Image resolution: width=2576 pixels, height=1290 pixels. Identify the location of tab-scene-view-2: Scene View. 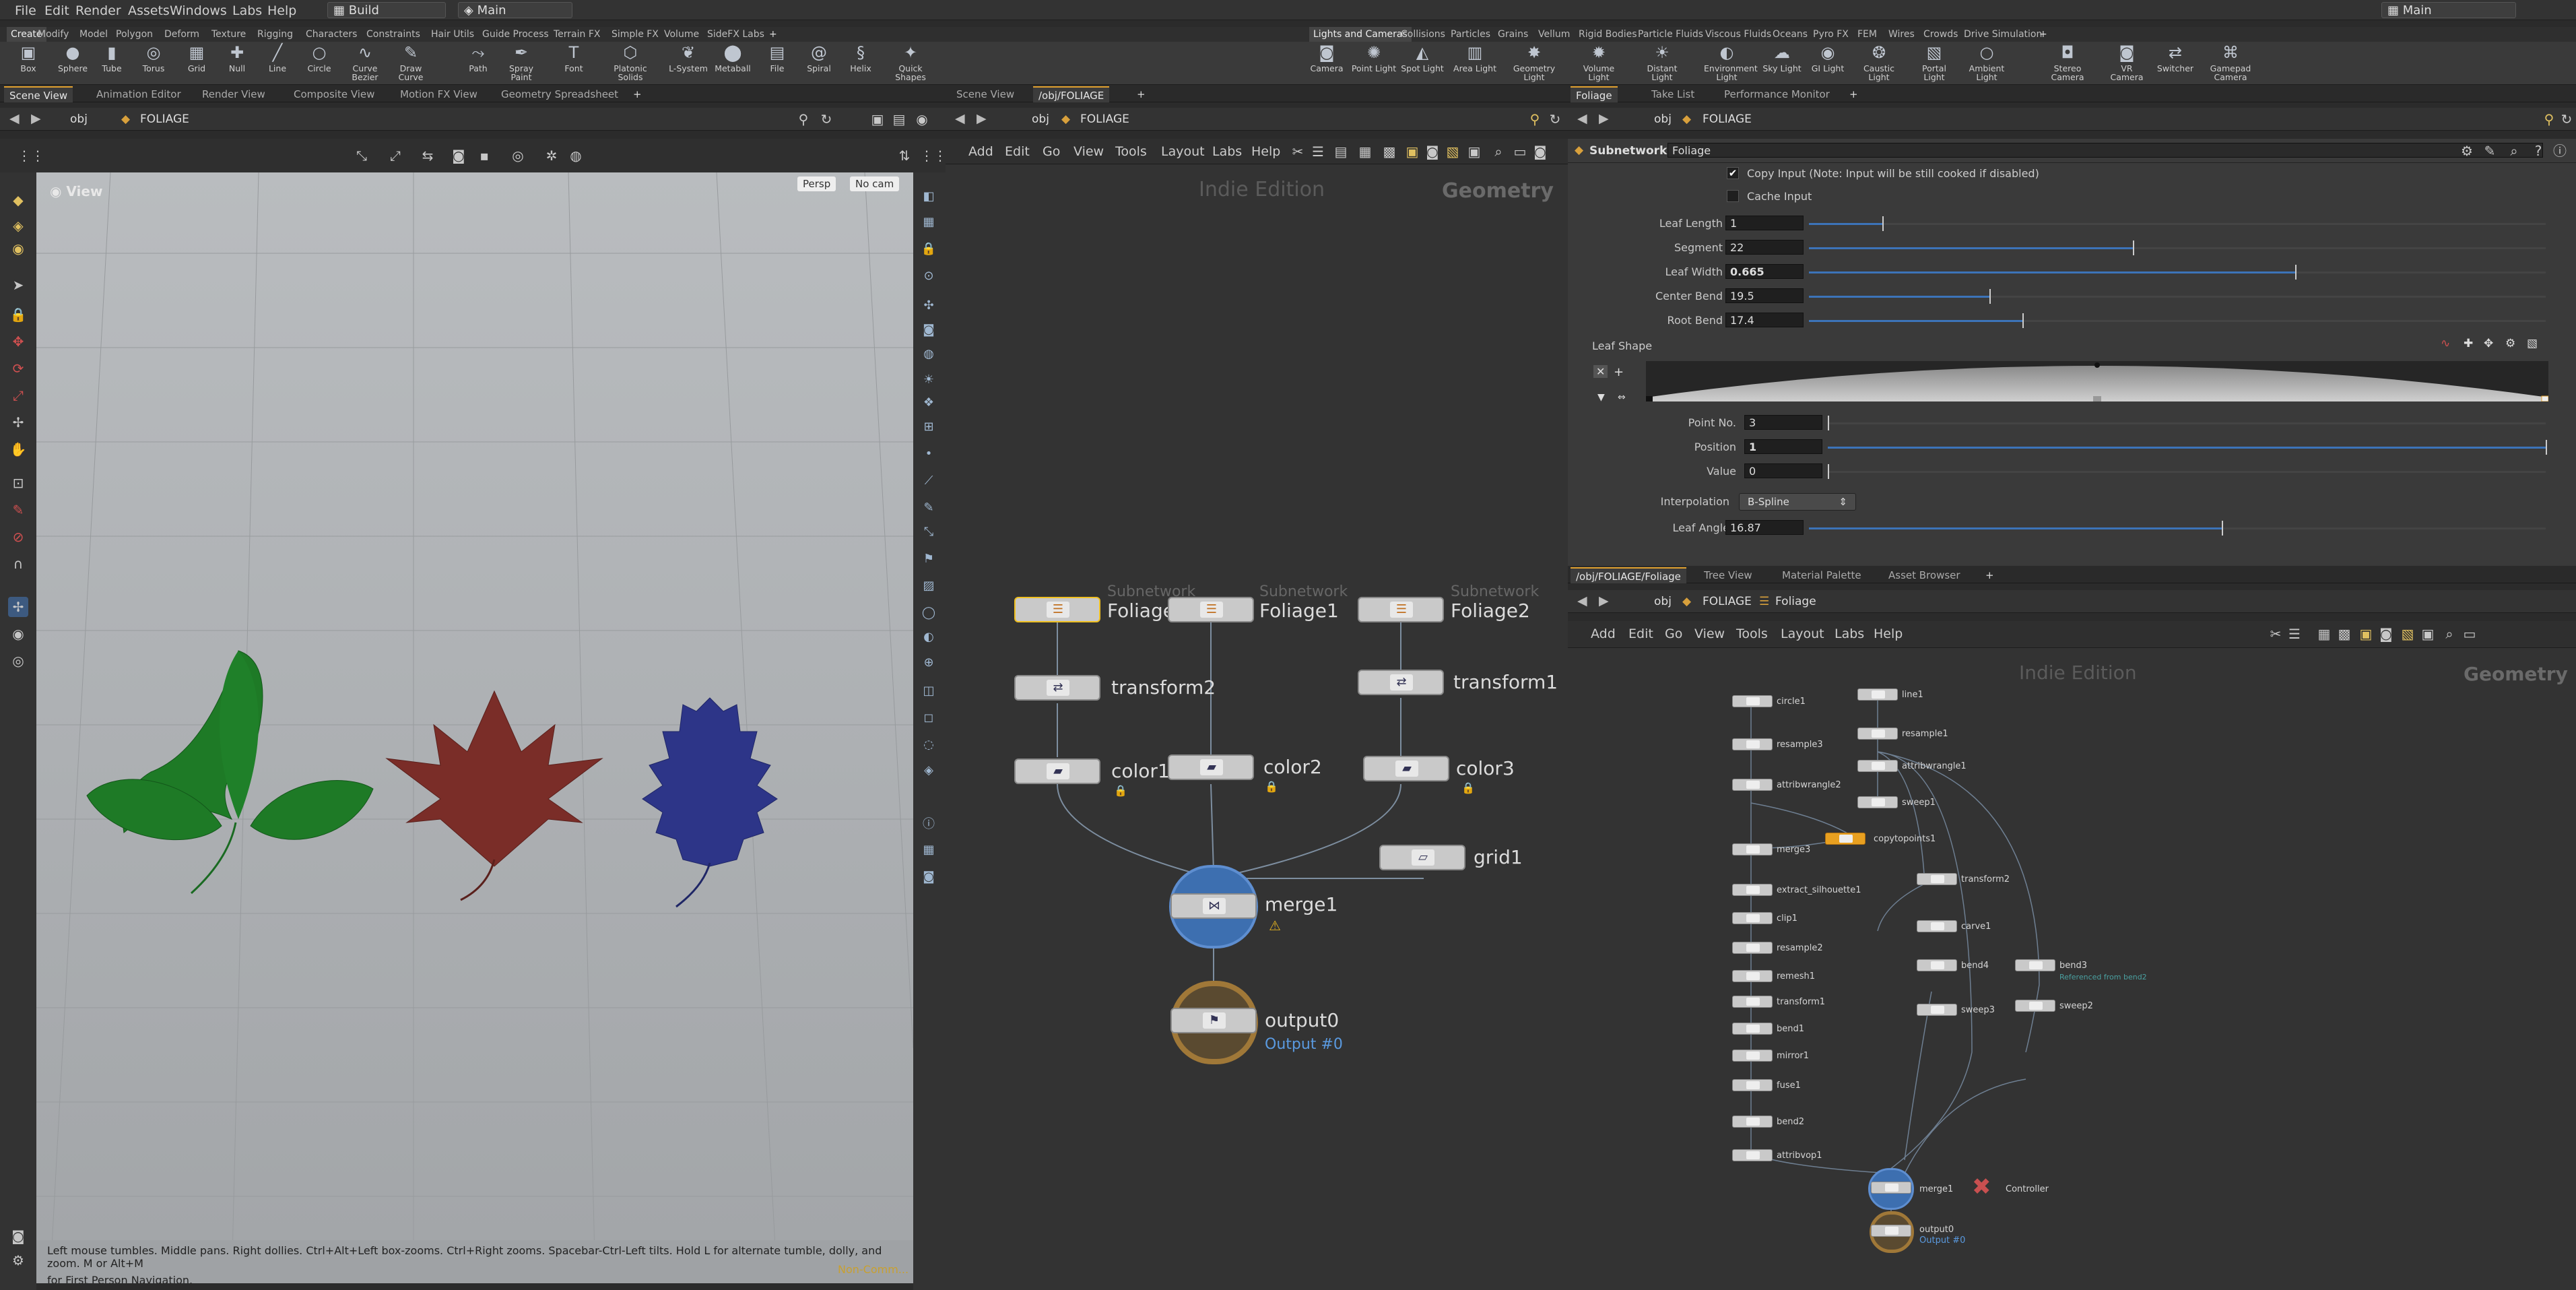
(985, 94).